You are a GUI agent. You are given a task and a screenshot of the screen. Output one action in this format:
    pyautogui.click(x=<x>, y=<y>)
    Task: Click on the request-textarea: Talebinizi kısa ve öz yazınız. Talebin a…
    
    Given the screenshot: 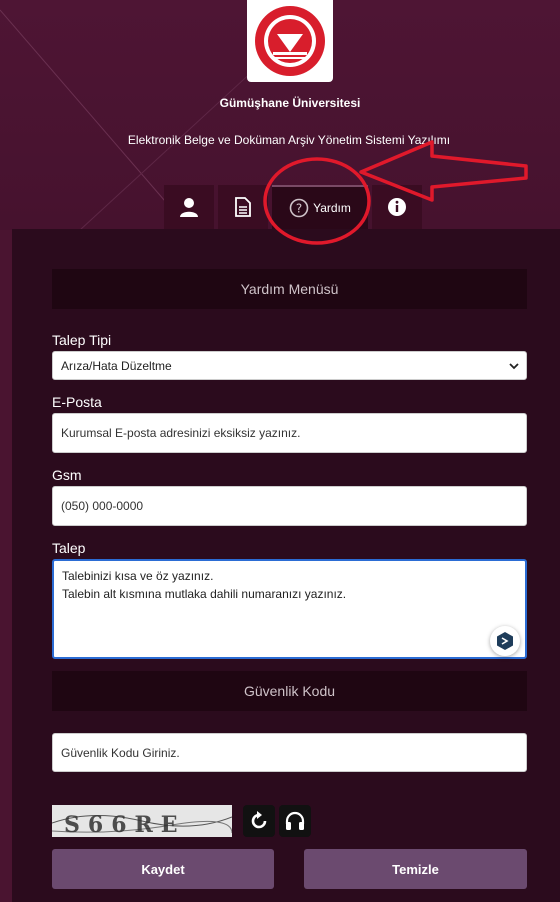 What is the action you would take?
    pyautogui.click(x=289, y=609)
    